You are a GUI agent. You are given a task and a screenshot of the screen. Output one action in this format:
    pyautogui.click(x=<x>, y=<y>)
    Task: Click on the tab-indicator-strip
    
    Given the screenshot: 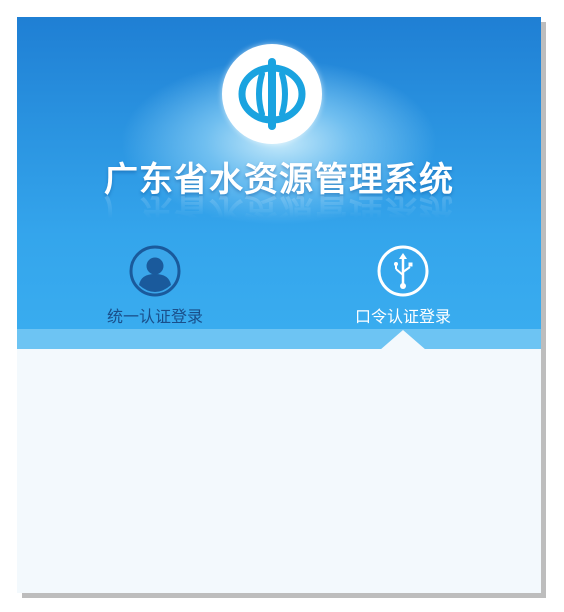 What is the action you would take?
    pyautogui.click(x=279, y=339)
    